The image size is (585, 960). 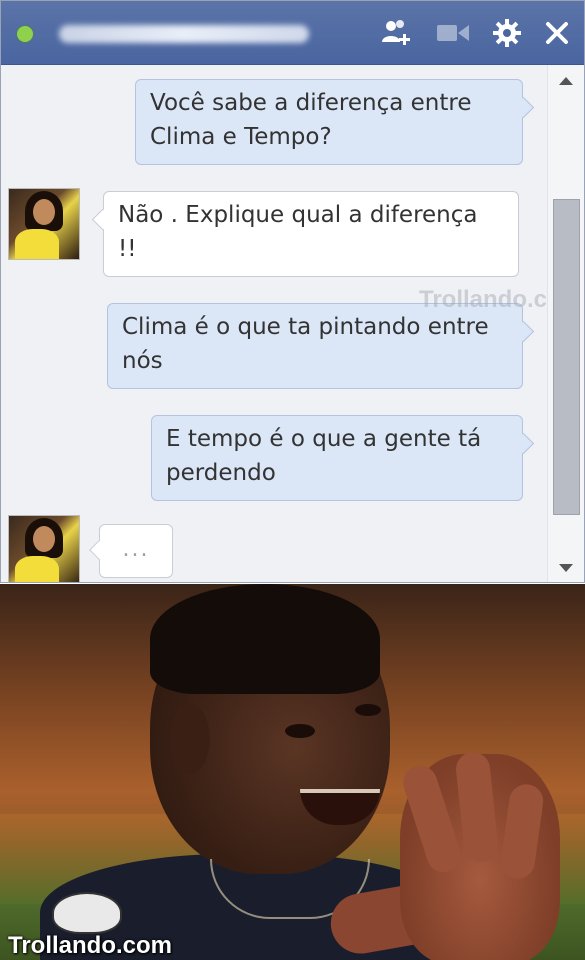 What do you see at coordinates (127, 249) in the screenshot?
I see `message-text-line: !!` at bounding box center [127, 249].